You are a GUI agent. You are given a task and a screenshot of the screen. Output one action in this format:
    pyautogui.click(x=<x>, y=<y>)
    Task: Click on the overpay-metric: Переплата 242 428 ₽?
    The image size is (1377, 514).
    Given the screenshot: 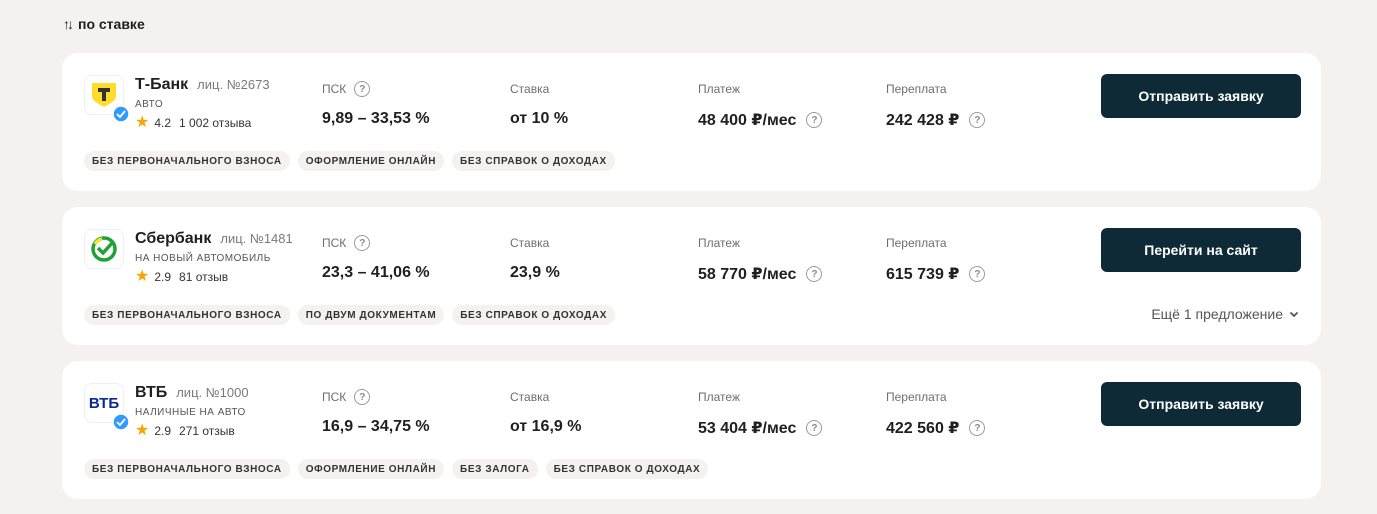 What is the action you would take?
    pyautogui.click(x=936, y=105)
    